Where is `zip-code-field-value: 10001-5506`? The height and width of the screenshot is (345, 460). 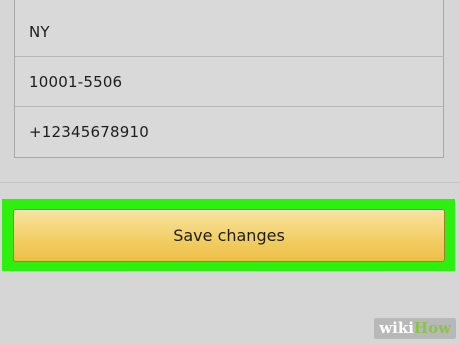
zip-code-field-value: 10001-5506 is located at coordinates (76, 81).